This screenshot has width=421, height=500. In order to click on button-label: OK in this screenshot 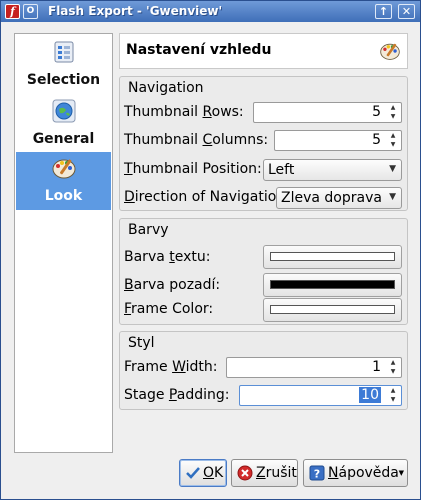, I will do `click(213, 473)`.